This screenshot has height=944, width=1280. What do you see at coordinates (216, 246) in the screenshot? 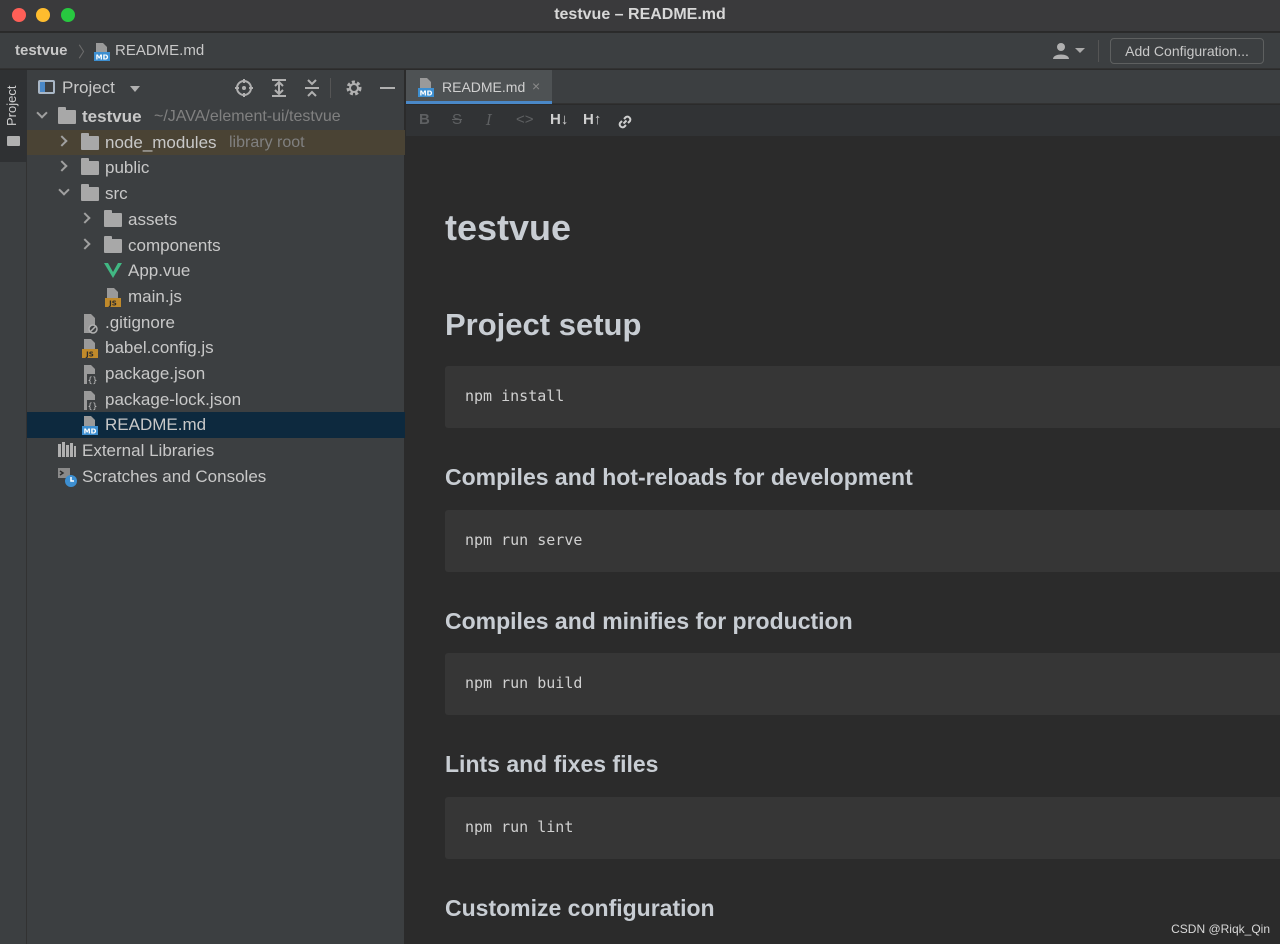
I see `tree-item-components: components` at bounding box center [216, 246].